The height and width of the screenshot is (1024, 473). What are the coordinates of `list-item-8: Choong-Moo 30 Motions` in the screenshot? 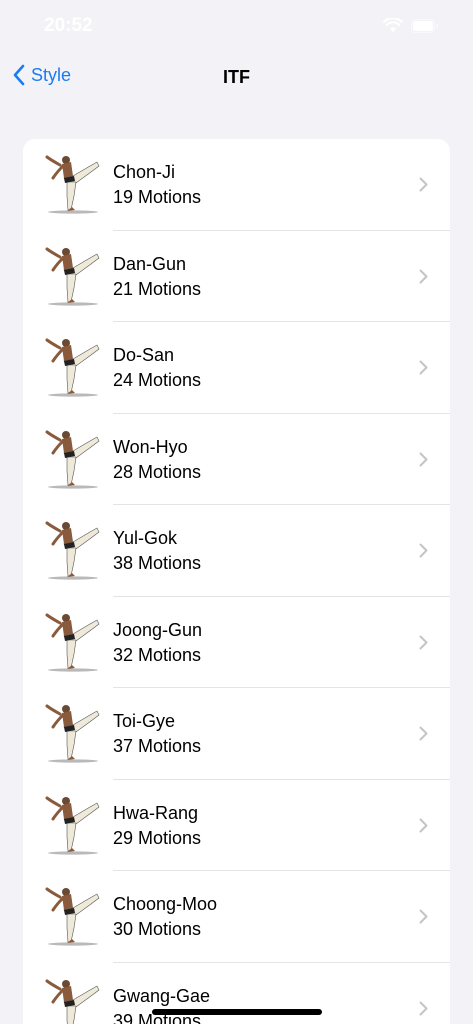 It's located at (236, 917).